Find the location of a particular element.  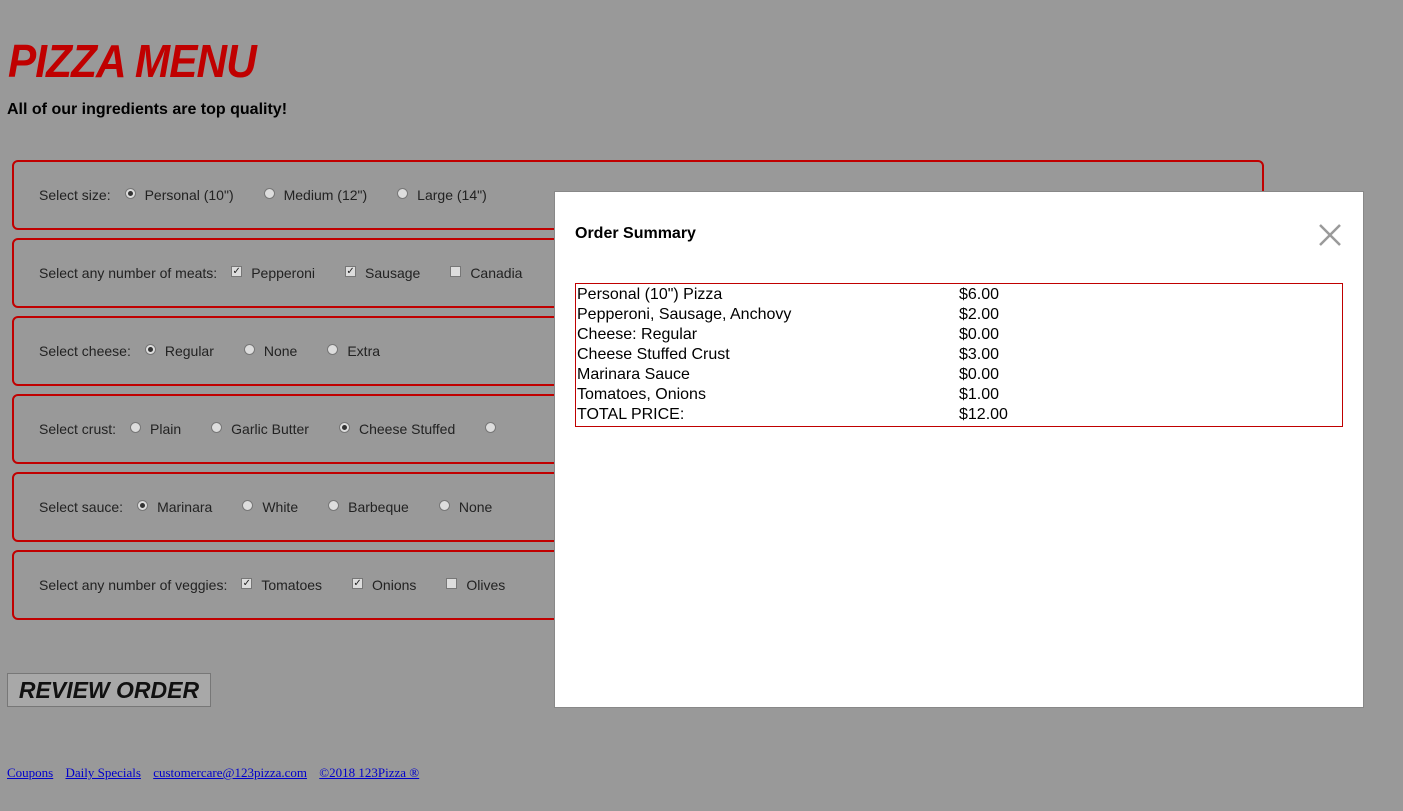

section-label: Select any number of meats: is located at coordinates (128, 273).